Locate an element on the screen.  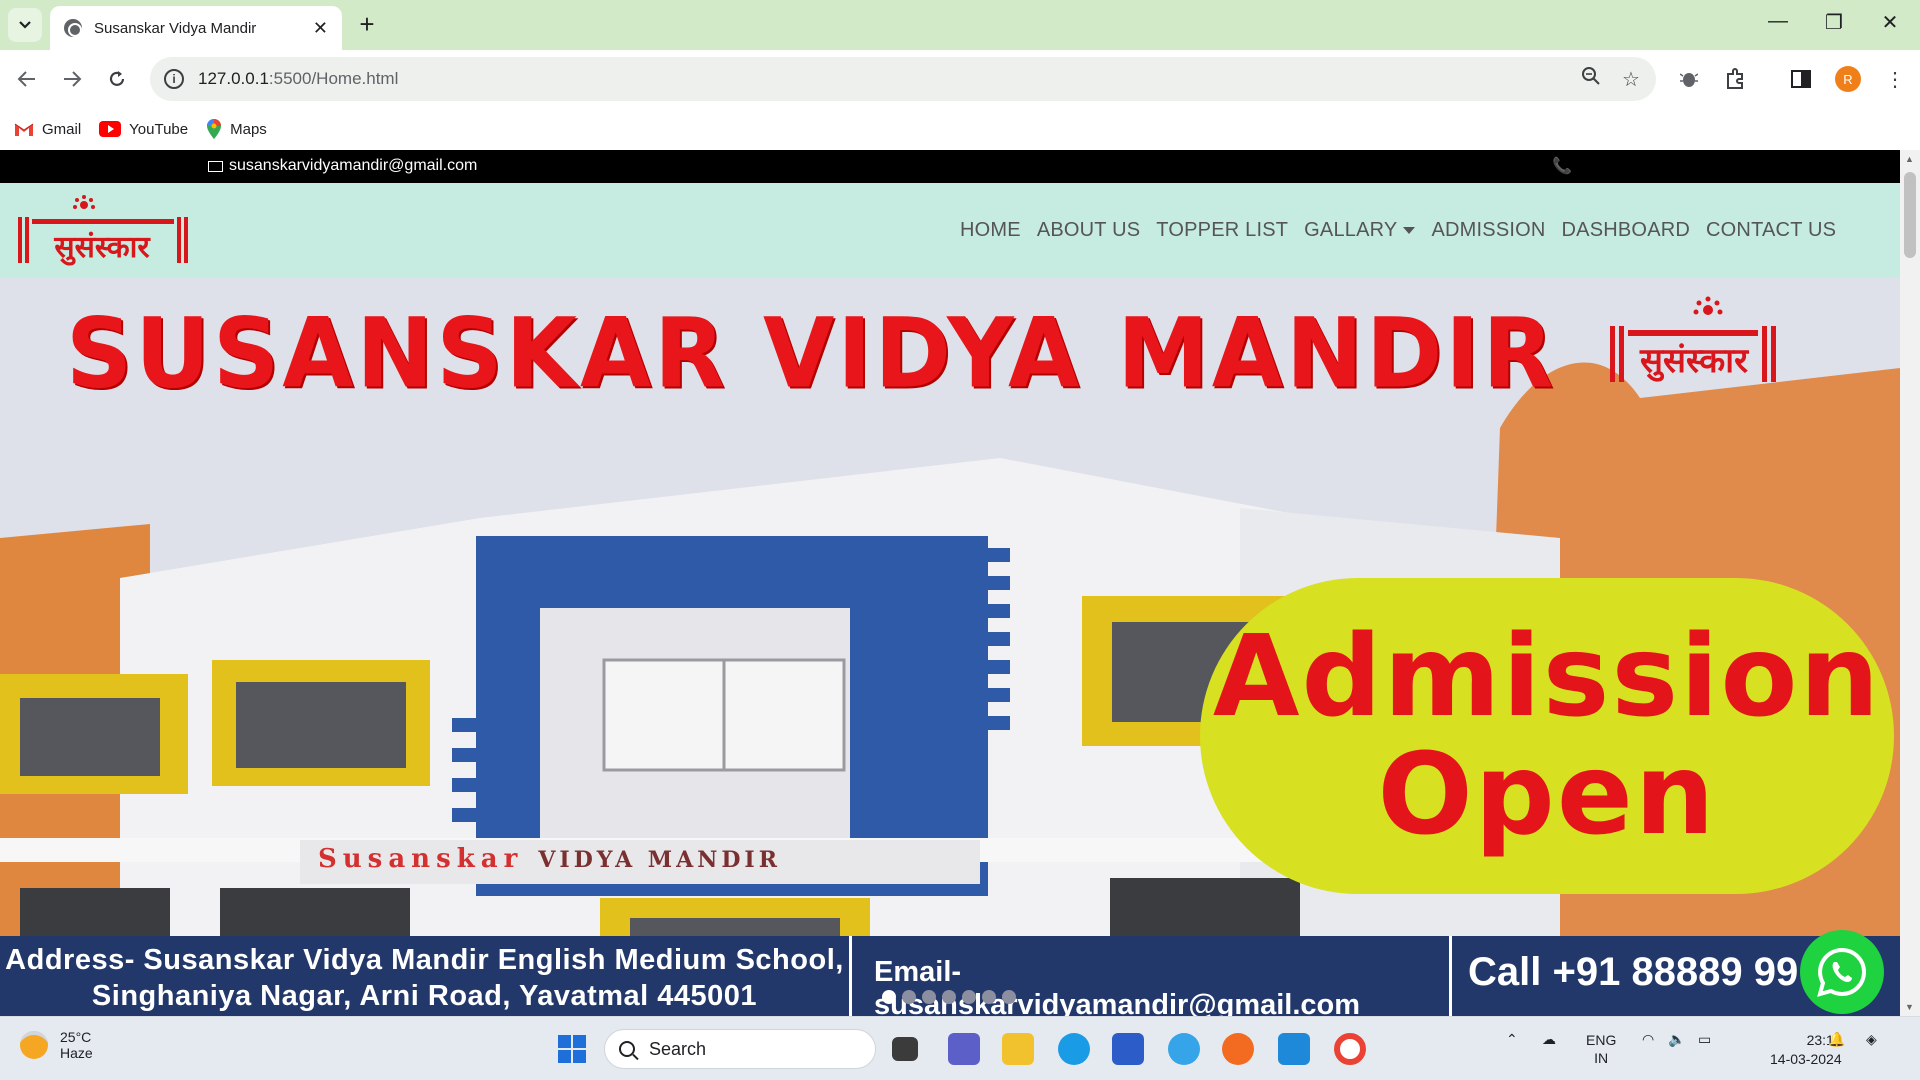
tab-title: Susanskar Vidya Mandir is located at coordinates (175, 28).